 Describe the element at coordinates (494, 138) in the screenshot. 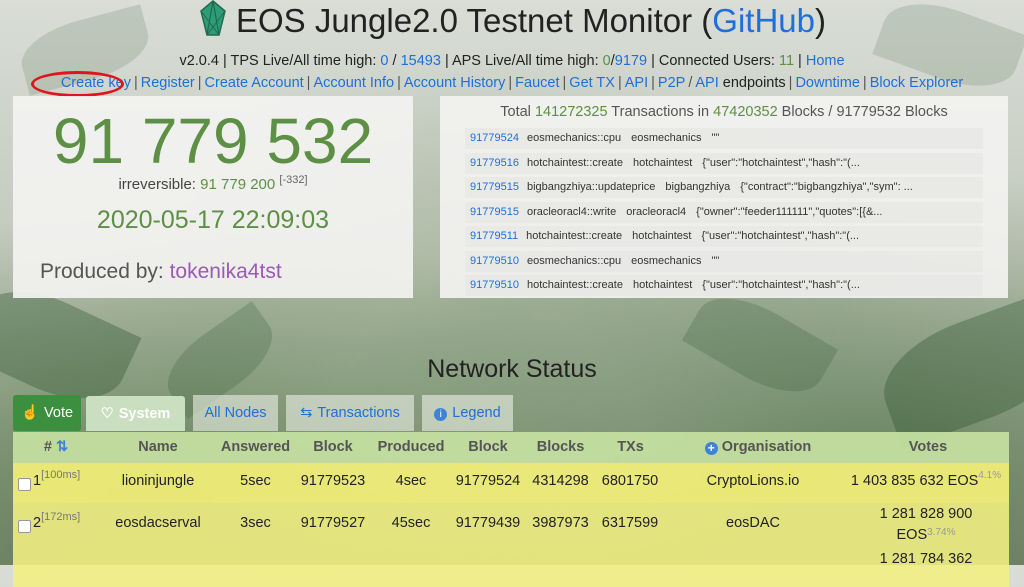

I see `tx-block-link: 91779524` at that location.